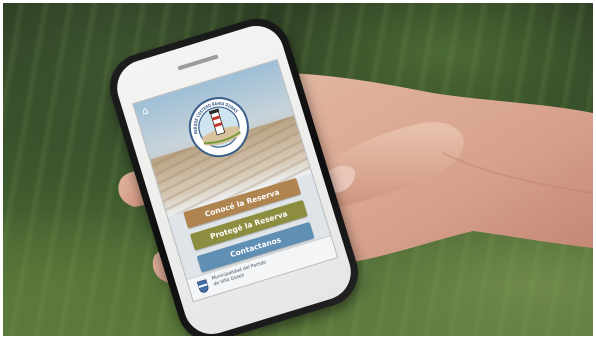 This screenshot has width=596, height=339. I want to click on municipal-crest-icon, so click(202, 286).